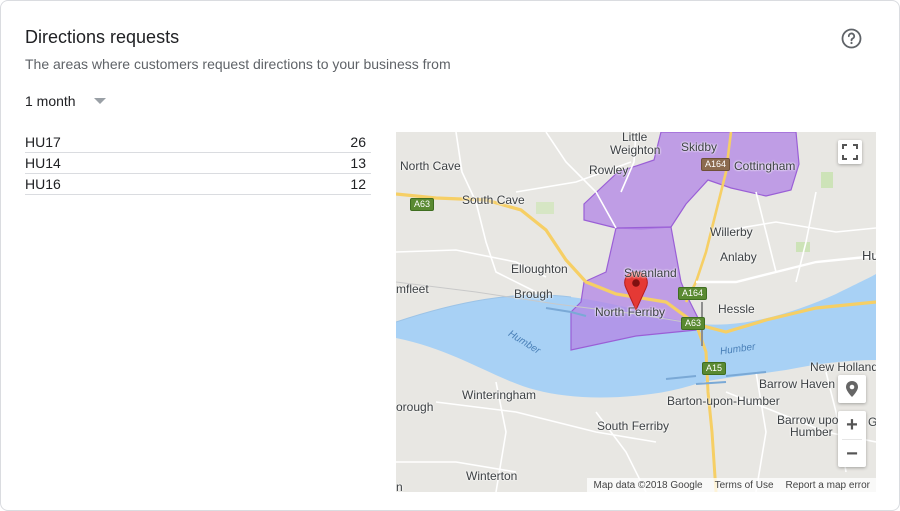 The image size is (900, 511). Describe the element at coordinates (415, 407) in the screenshot. I see `place-label: orough` at that location.